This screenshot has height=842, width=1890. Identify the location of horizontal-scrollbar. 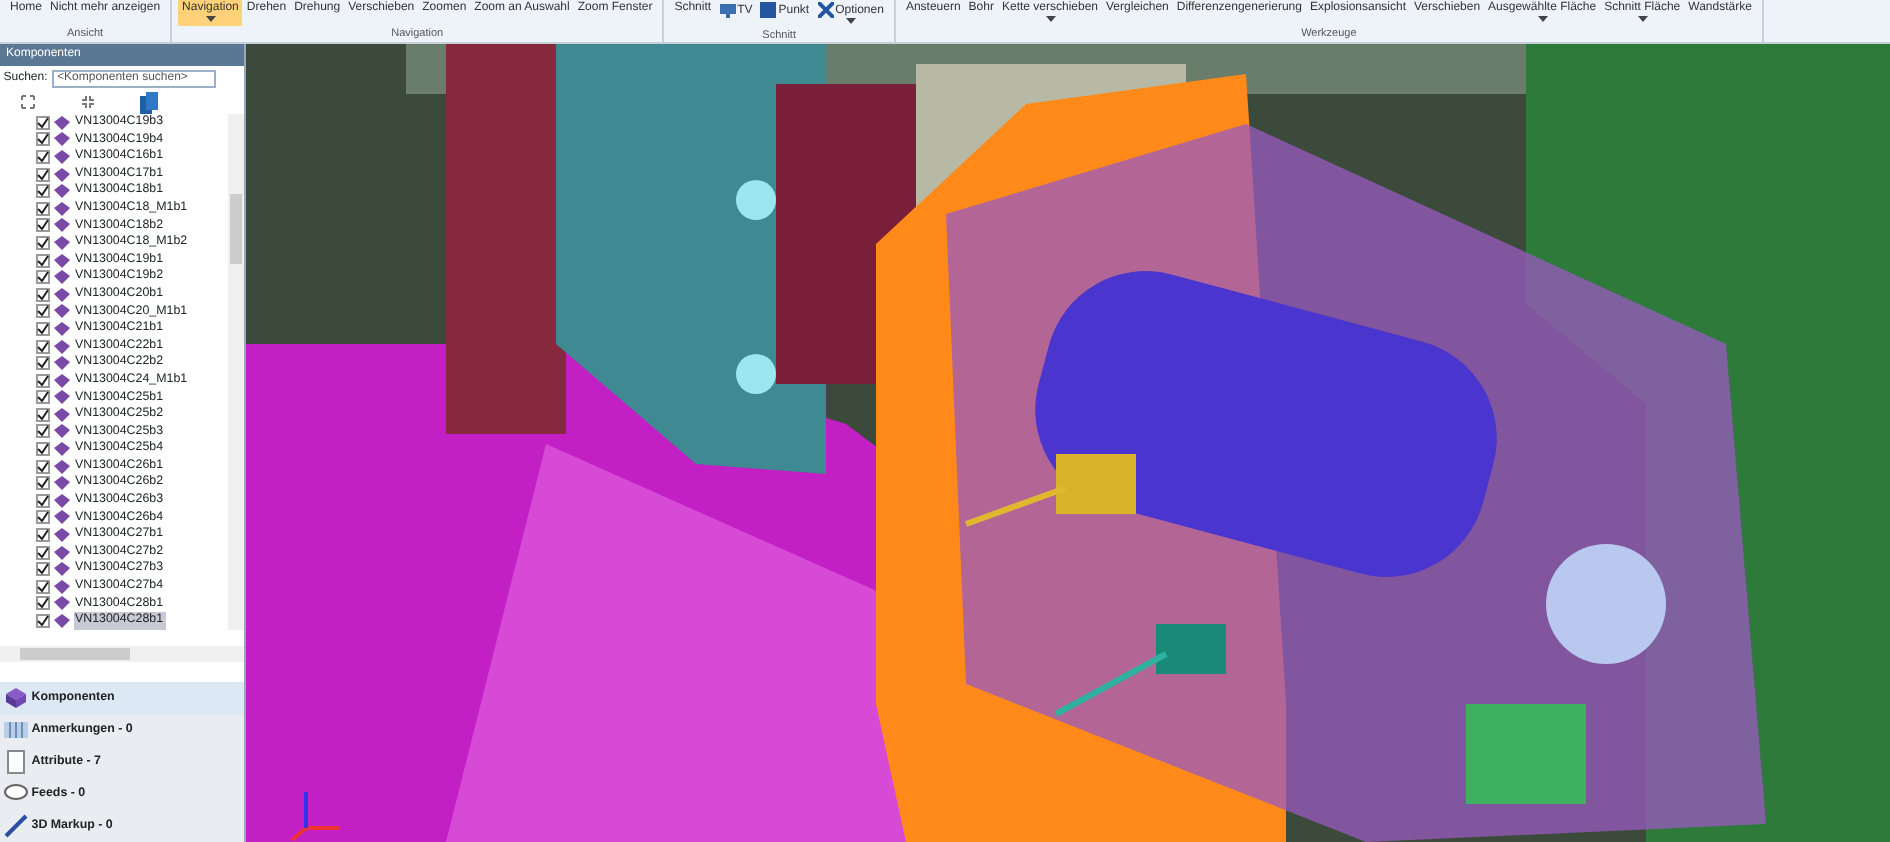
(122, 654).